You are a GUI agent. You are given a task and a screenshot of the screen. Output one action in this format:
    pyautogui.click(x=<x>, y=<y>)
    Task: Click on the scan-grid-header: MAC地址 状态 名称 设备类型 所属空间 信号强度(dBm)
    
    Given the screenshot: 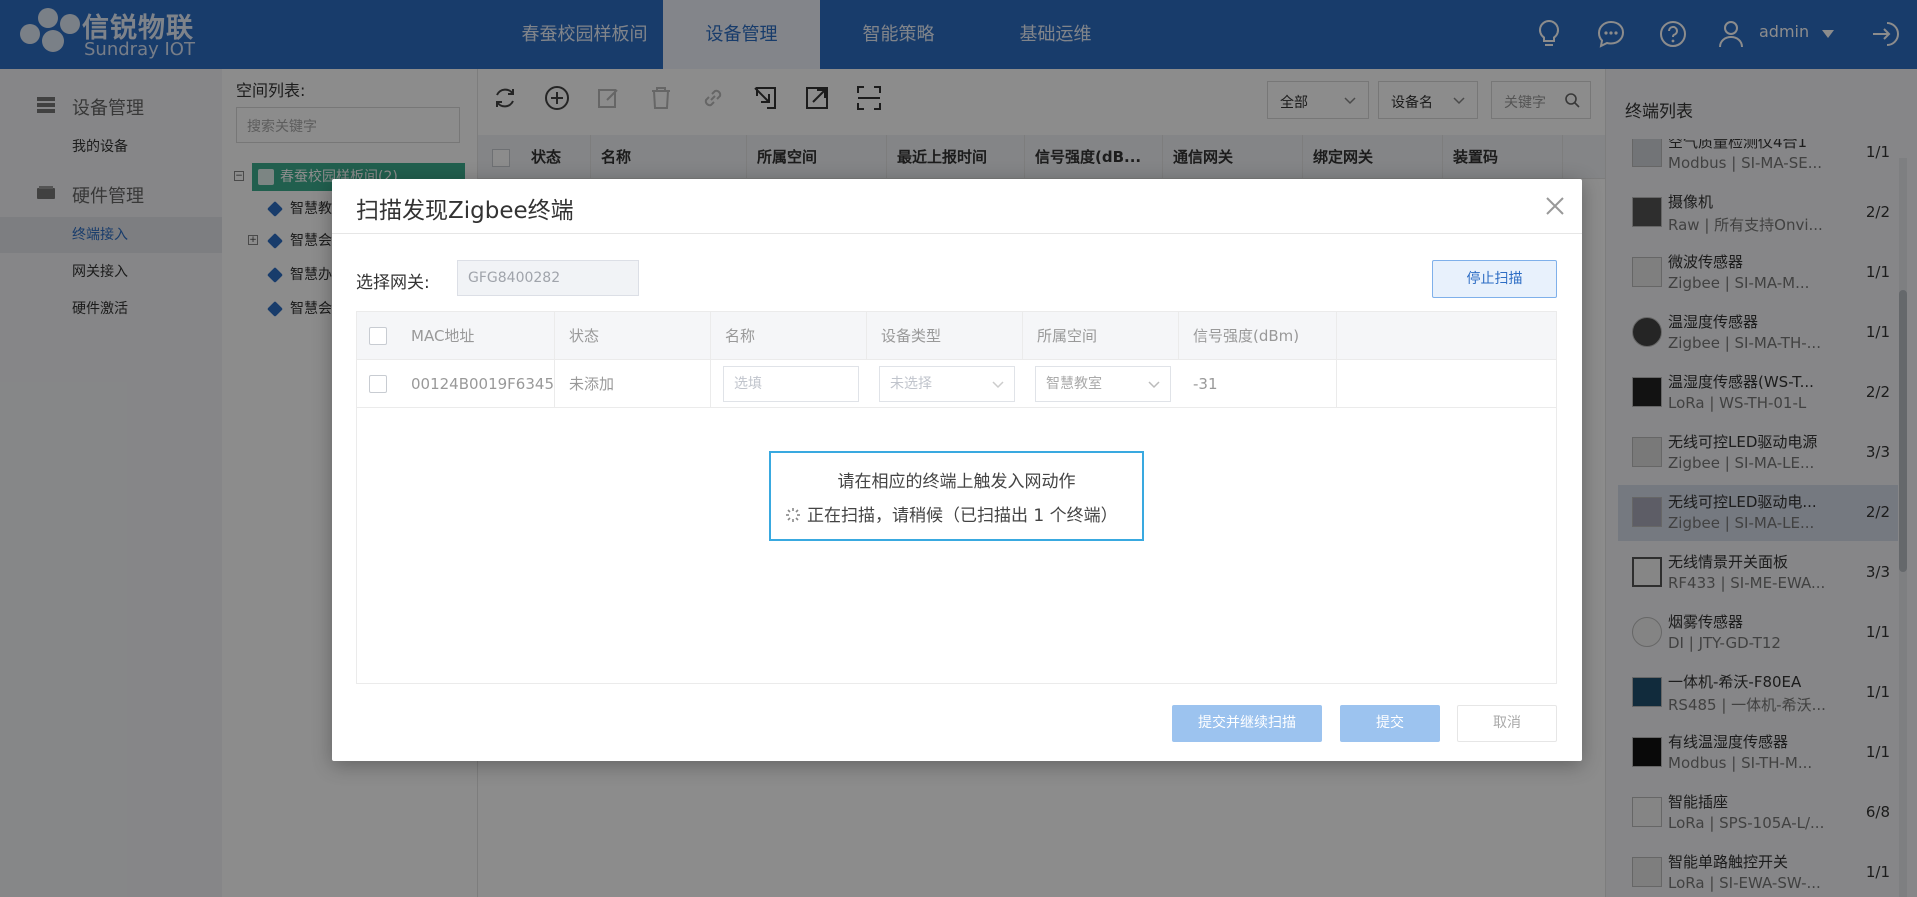 What is the action you would take?
    pyautogui.click(x=956, y=336)
    